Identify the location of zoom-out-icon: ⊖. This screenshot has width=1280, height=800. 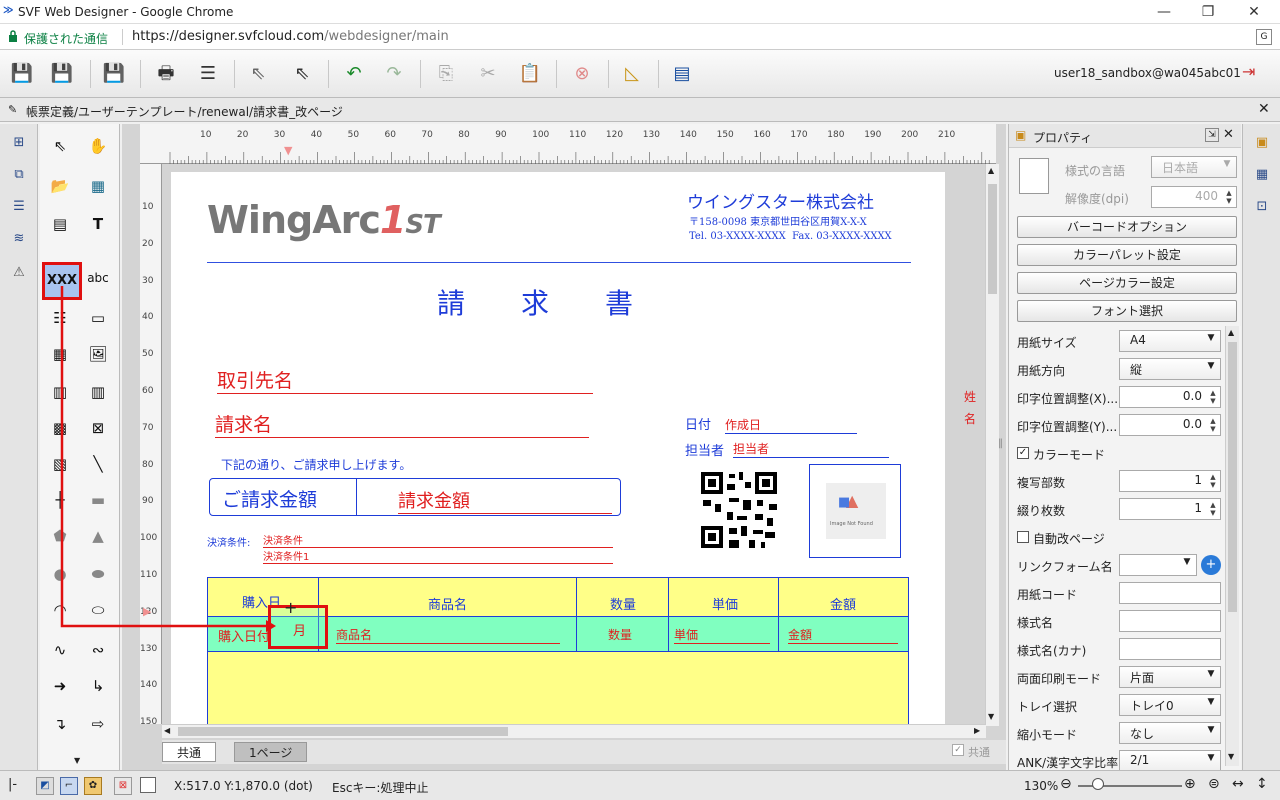
(1066, 784).